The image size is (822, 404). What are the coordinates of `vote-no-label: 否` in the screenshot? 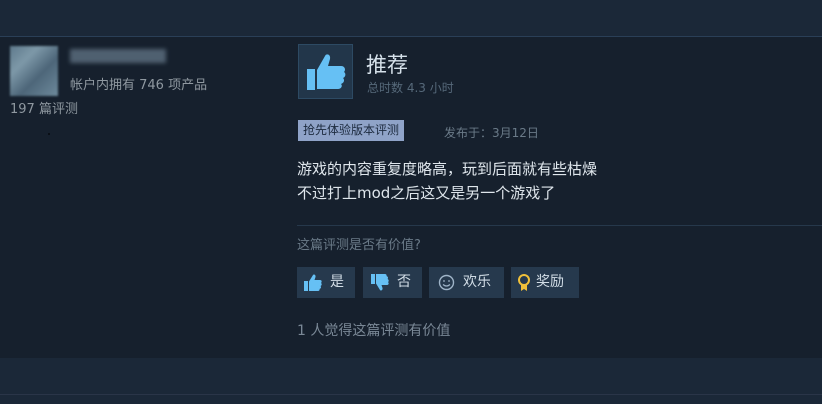 It's located at (404, 282).